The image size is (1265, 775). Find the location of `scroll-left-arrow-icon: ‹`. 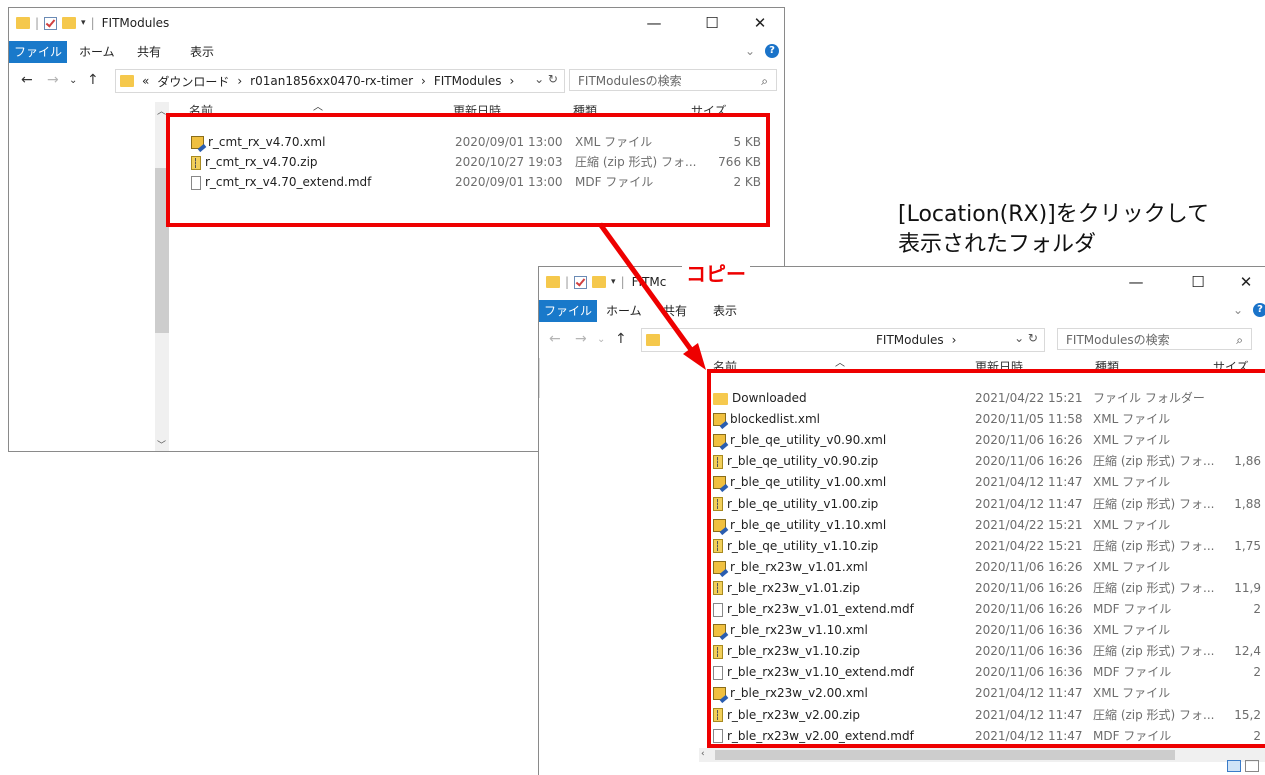

scroll-left-arrow-icon: ‹ is located at coordinates (703, 754).